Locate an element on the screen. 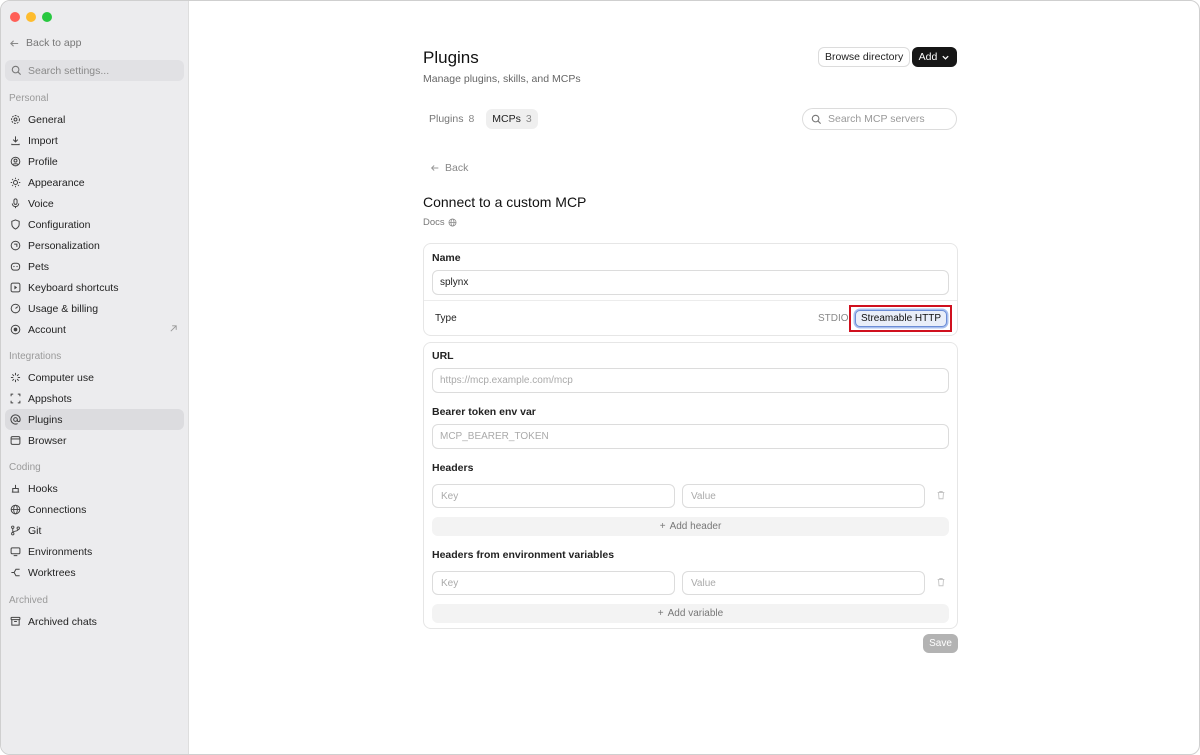 Image resolution: width=1200 pixels, height=755 pixels. close-window-button is located at coordinates (15, 17).